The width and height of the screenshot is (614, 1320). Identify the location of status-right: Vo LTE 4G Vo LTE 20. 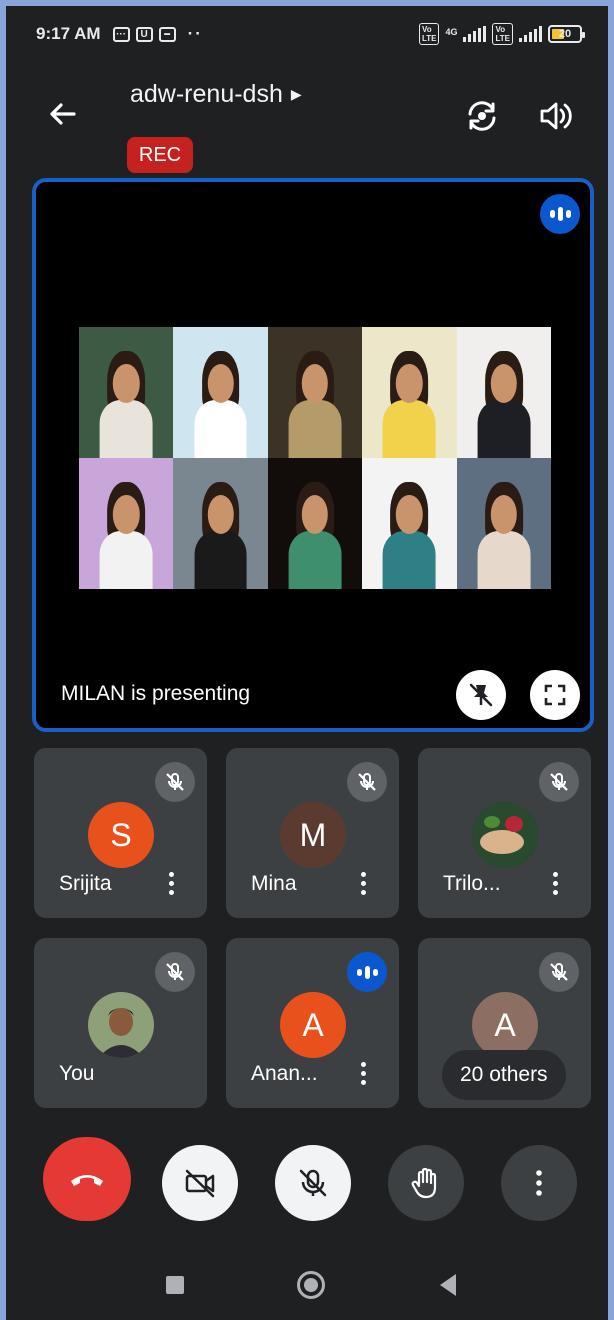
(501, 34).